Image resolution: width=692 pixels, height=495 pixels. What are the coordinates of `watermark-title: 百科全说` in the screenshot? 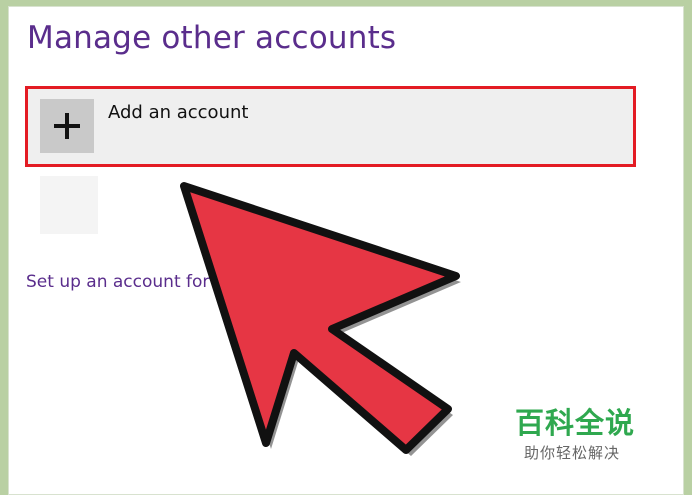 It's located at (575, 423).